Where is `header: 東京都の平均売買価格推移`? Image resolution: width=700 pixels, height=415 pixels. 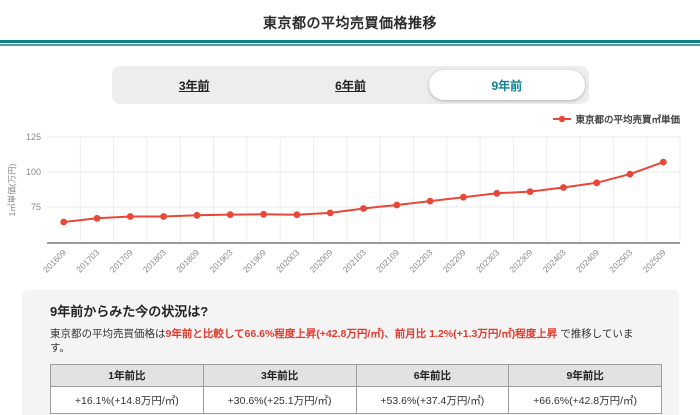 header: 東京都の平均売買価格推移 is located at coordinates (350, 16).